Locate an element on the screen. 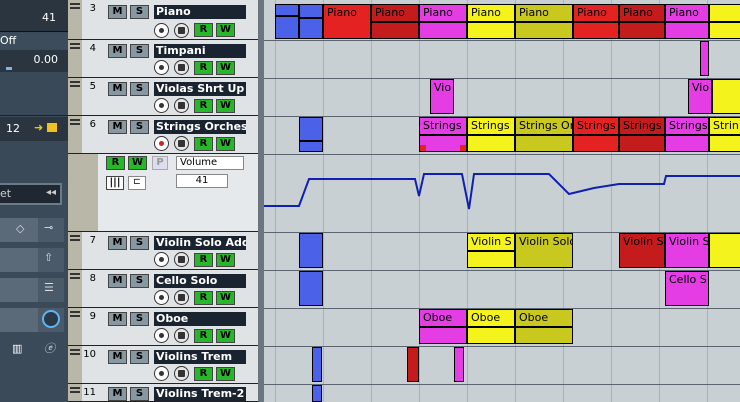 This screenshot has height=402, width=740. inspector-preset-field: et ◂◂ is located at coordinates (31, 194).